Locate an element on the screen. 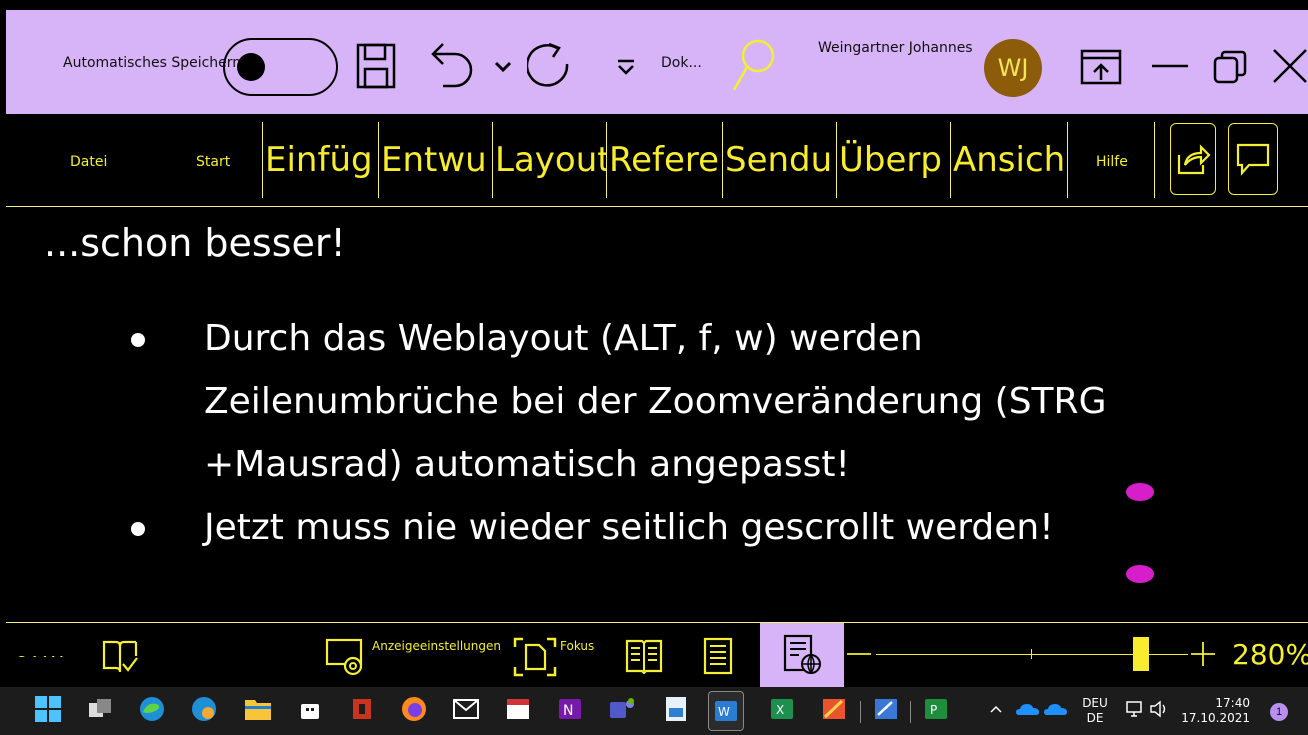 The width and height of the screenshot is (1308, 735). show-hidden-icons-button is located at coordinates (996, 709).